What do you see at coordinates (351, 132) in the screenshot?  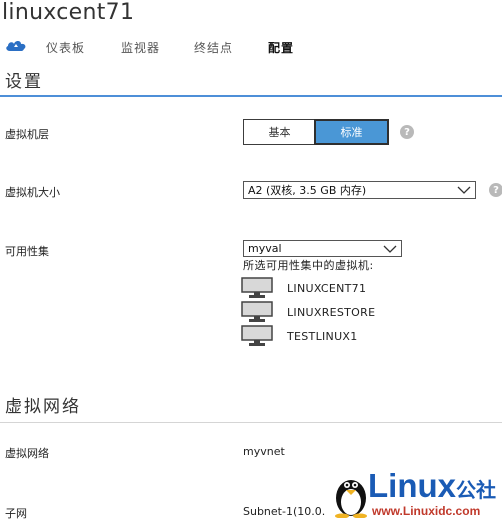 I see `vm-tier-option-standard: 标准` at bounding box center [351, 132].